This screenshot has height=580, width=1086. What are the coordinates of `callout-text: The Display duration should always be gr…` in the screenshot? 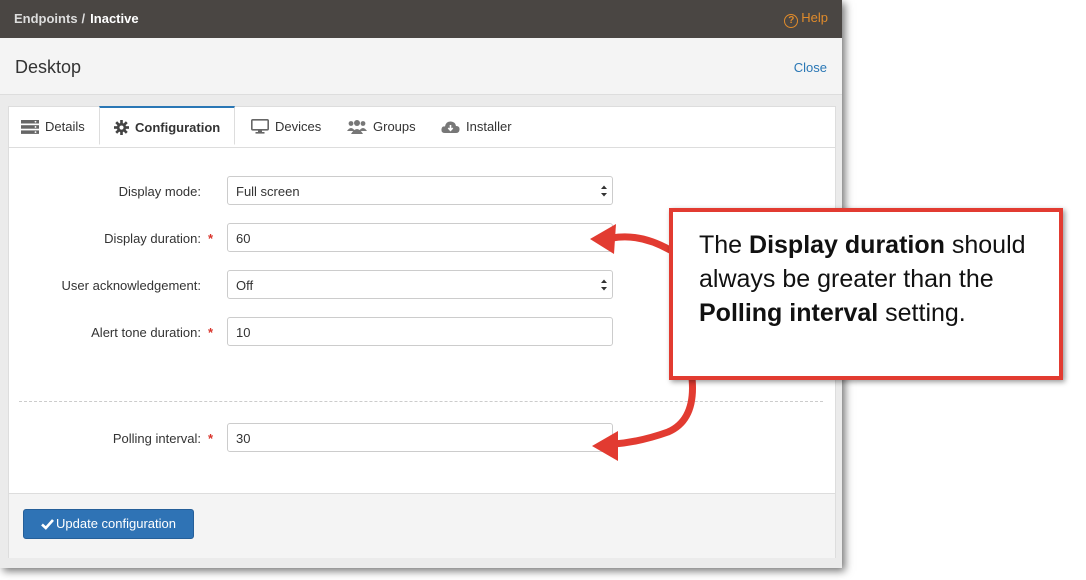 It's located at (869, 279).